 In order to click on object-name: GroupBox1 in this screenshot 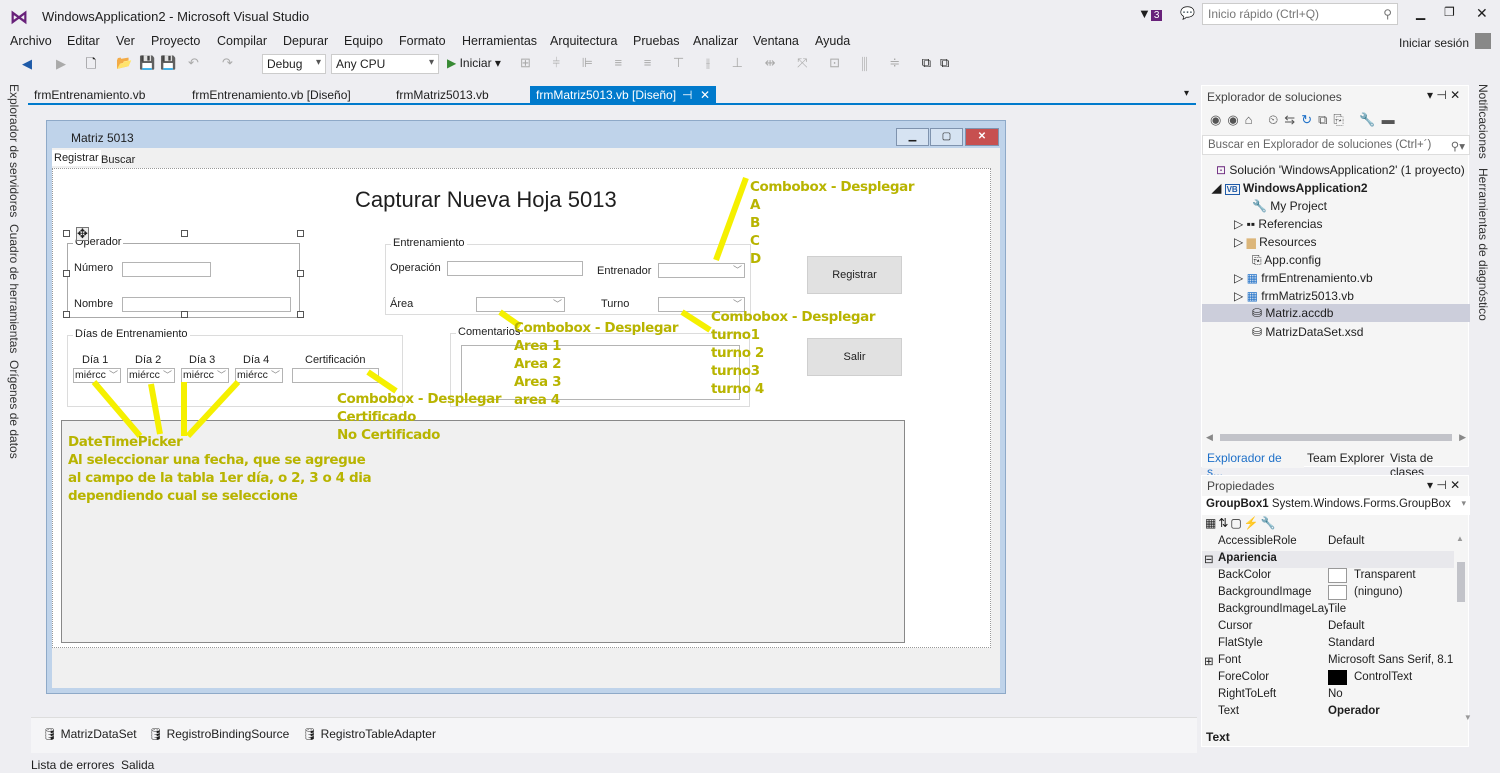, I will do `click(1237, 504)`.